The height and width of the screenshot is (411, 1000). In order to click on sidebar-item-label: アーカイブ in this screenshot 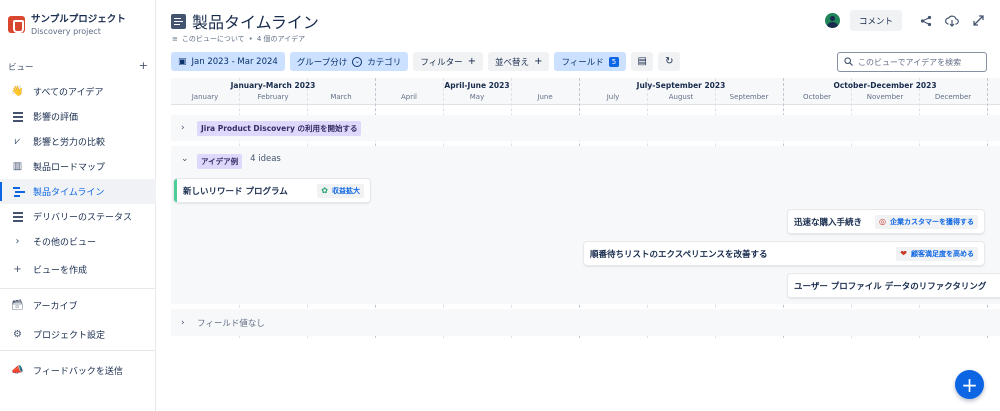, I will do `click(55, 307)`.